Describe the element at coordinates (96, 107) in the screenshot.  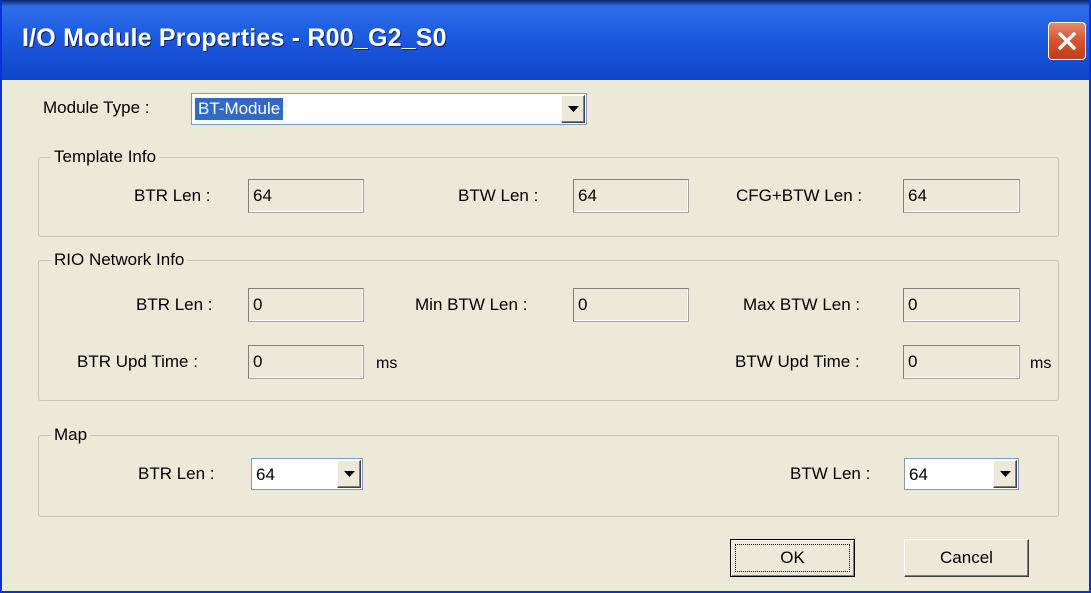
I see `module-type-label: Module Type :` at that location.